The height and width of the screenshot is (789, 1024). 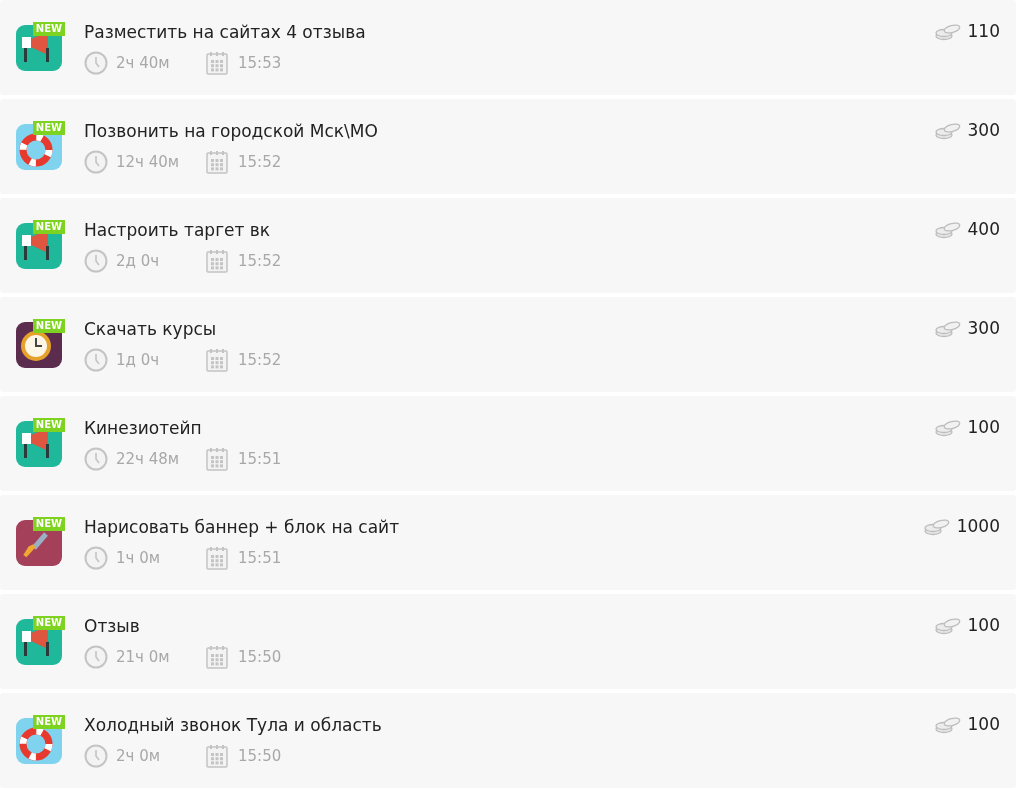 I want to click on task-card: NEW Отзыв 21ч 0м 15:50 100, so click(x=508, y=641).